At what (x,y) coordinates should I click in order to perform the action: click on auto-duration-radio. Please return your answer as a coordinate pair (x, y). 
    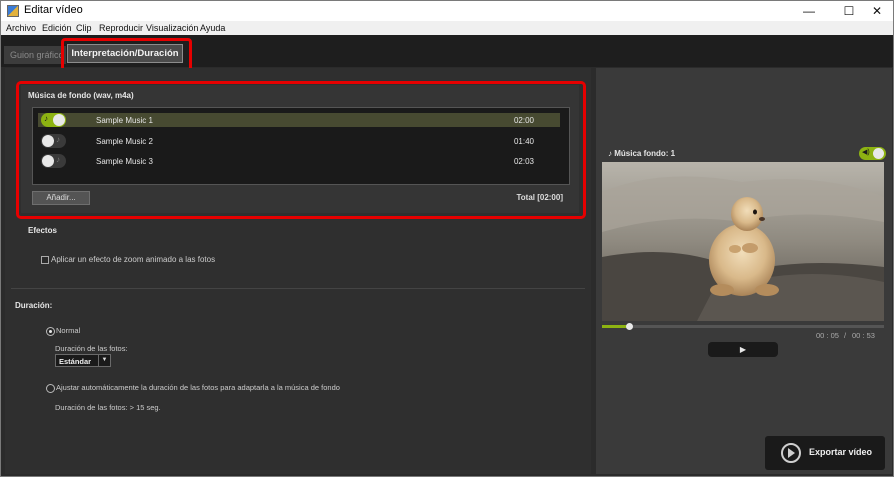
    Looking at the image, I should click on (50, 388).